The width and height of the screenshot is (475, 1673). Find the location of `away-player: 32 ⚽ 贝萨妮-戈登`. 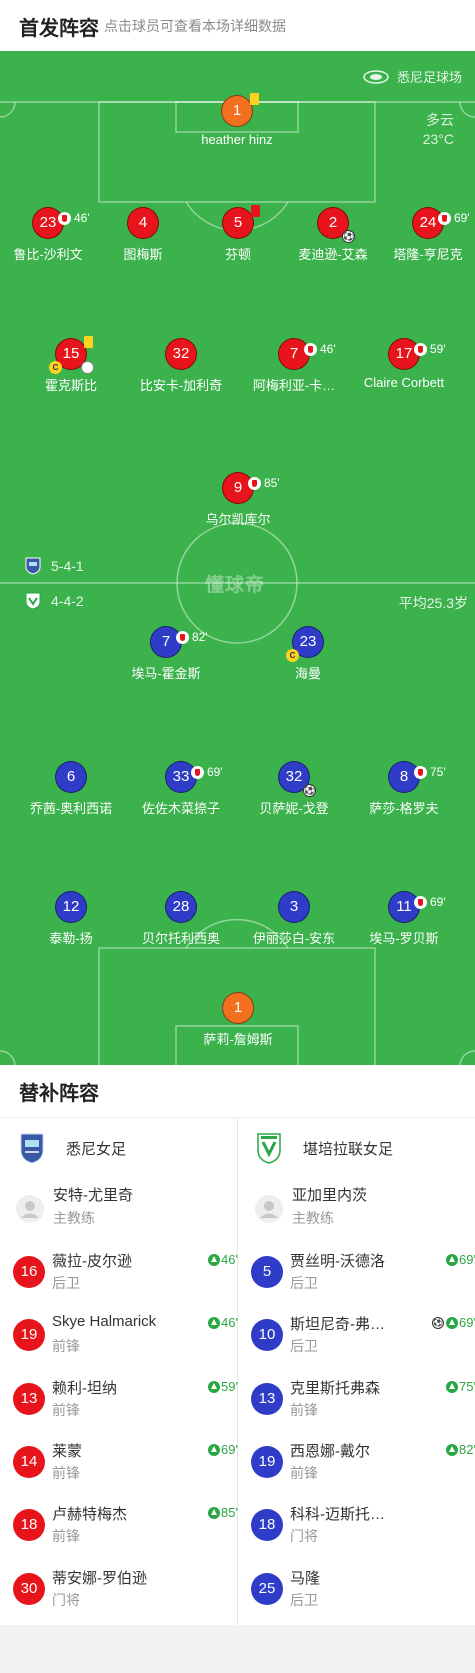

away-player: 32 ⚽ 贝萨妮-戈登 is located at coordinates (294, 789).